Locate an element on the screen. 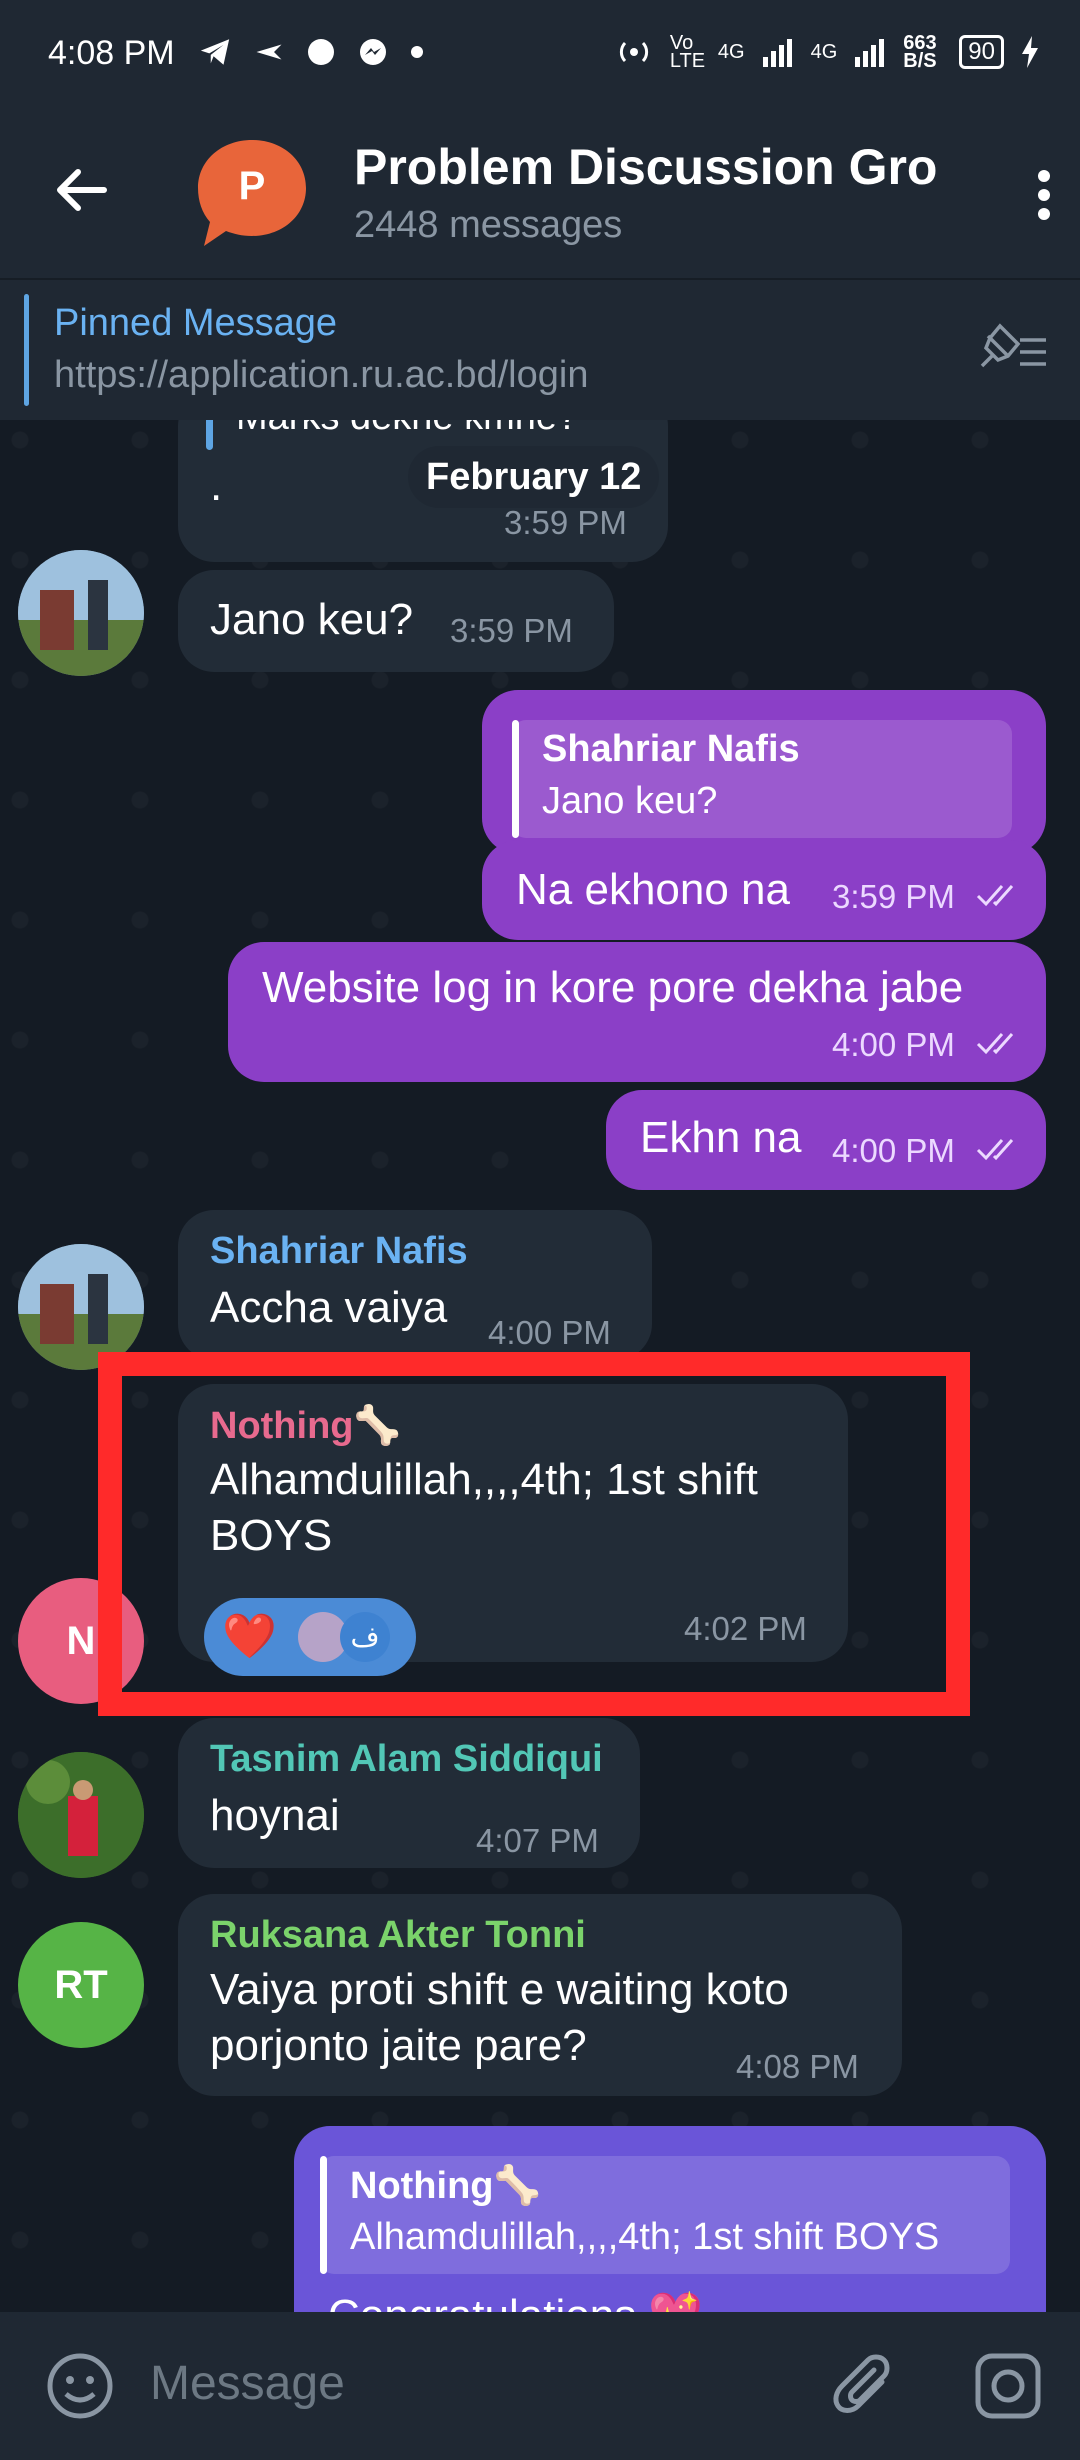 The image size is (1080, 2460). pin-list-icon is located at coordinates (1013, 347).